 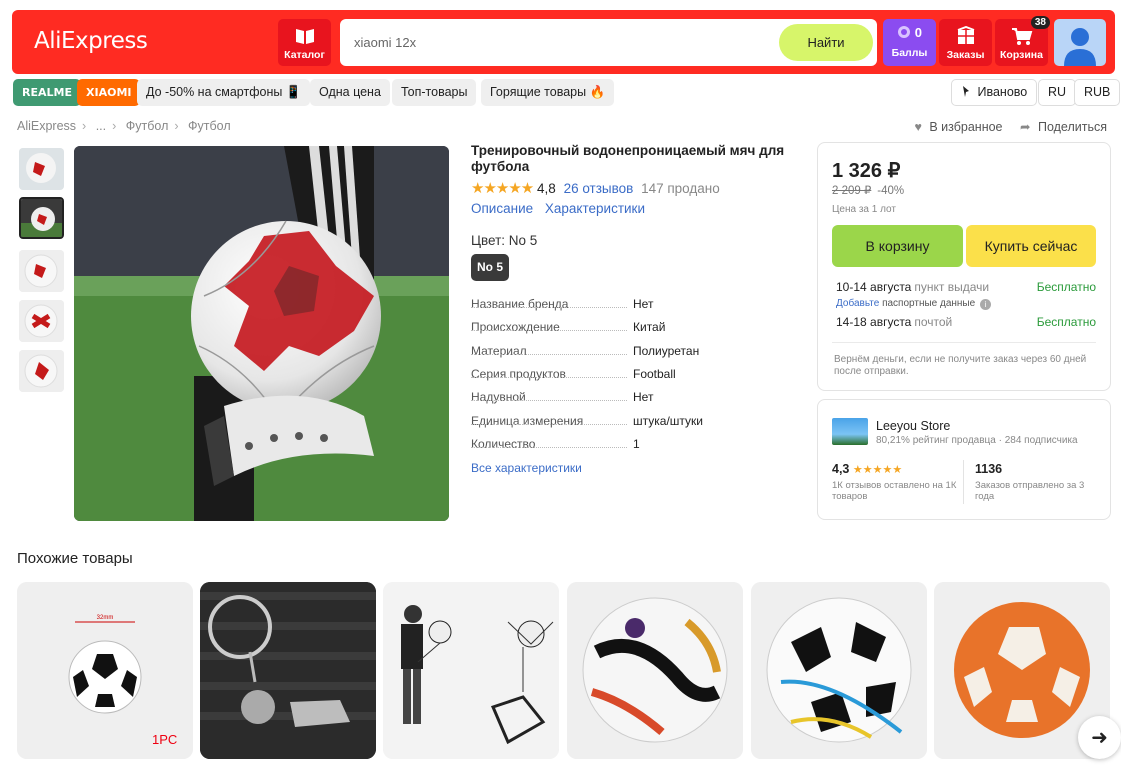 What do you see at coordinates (350, 92) in the screenshot?
I see `chip-one-price: Одна цена` at bounding box center [350, 92].